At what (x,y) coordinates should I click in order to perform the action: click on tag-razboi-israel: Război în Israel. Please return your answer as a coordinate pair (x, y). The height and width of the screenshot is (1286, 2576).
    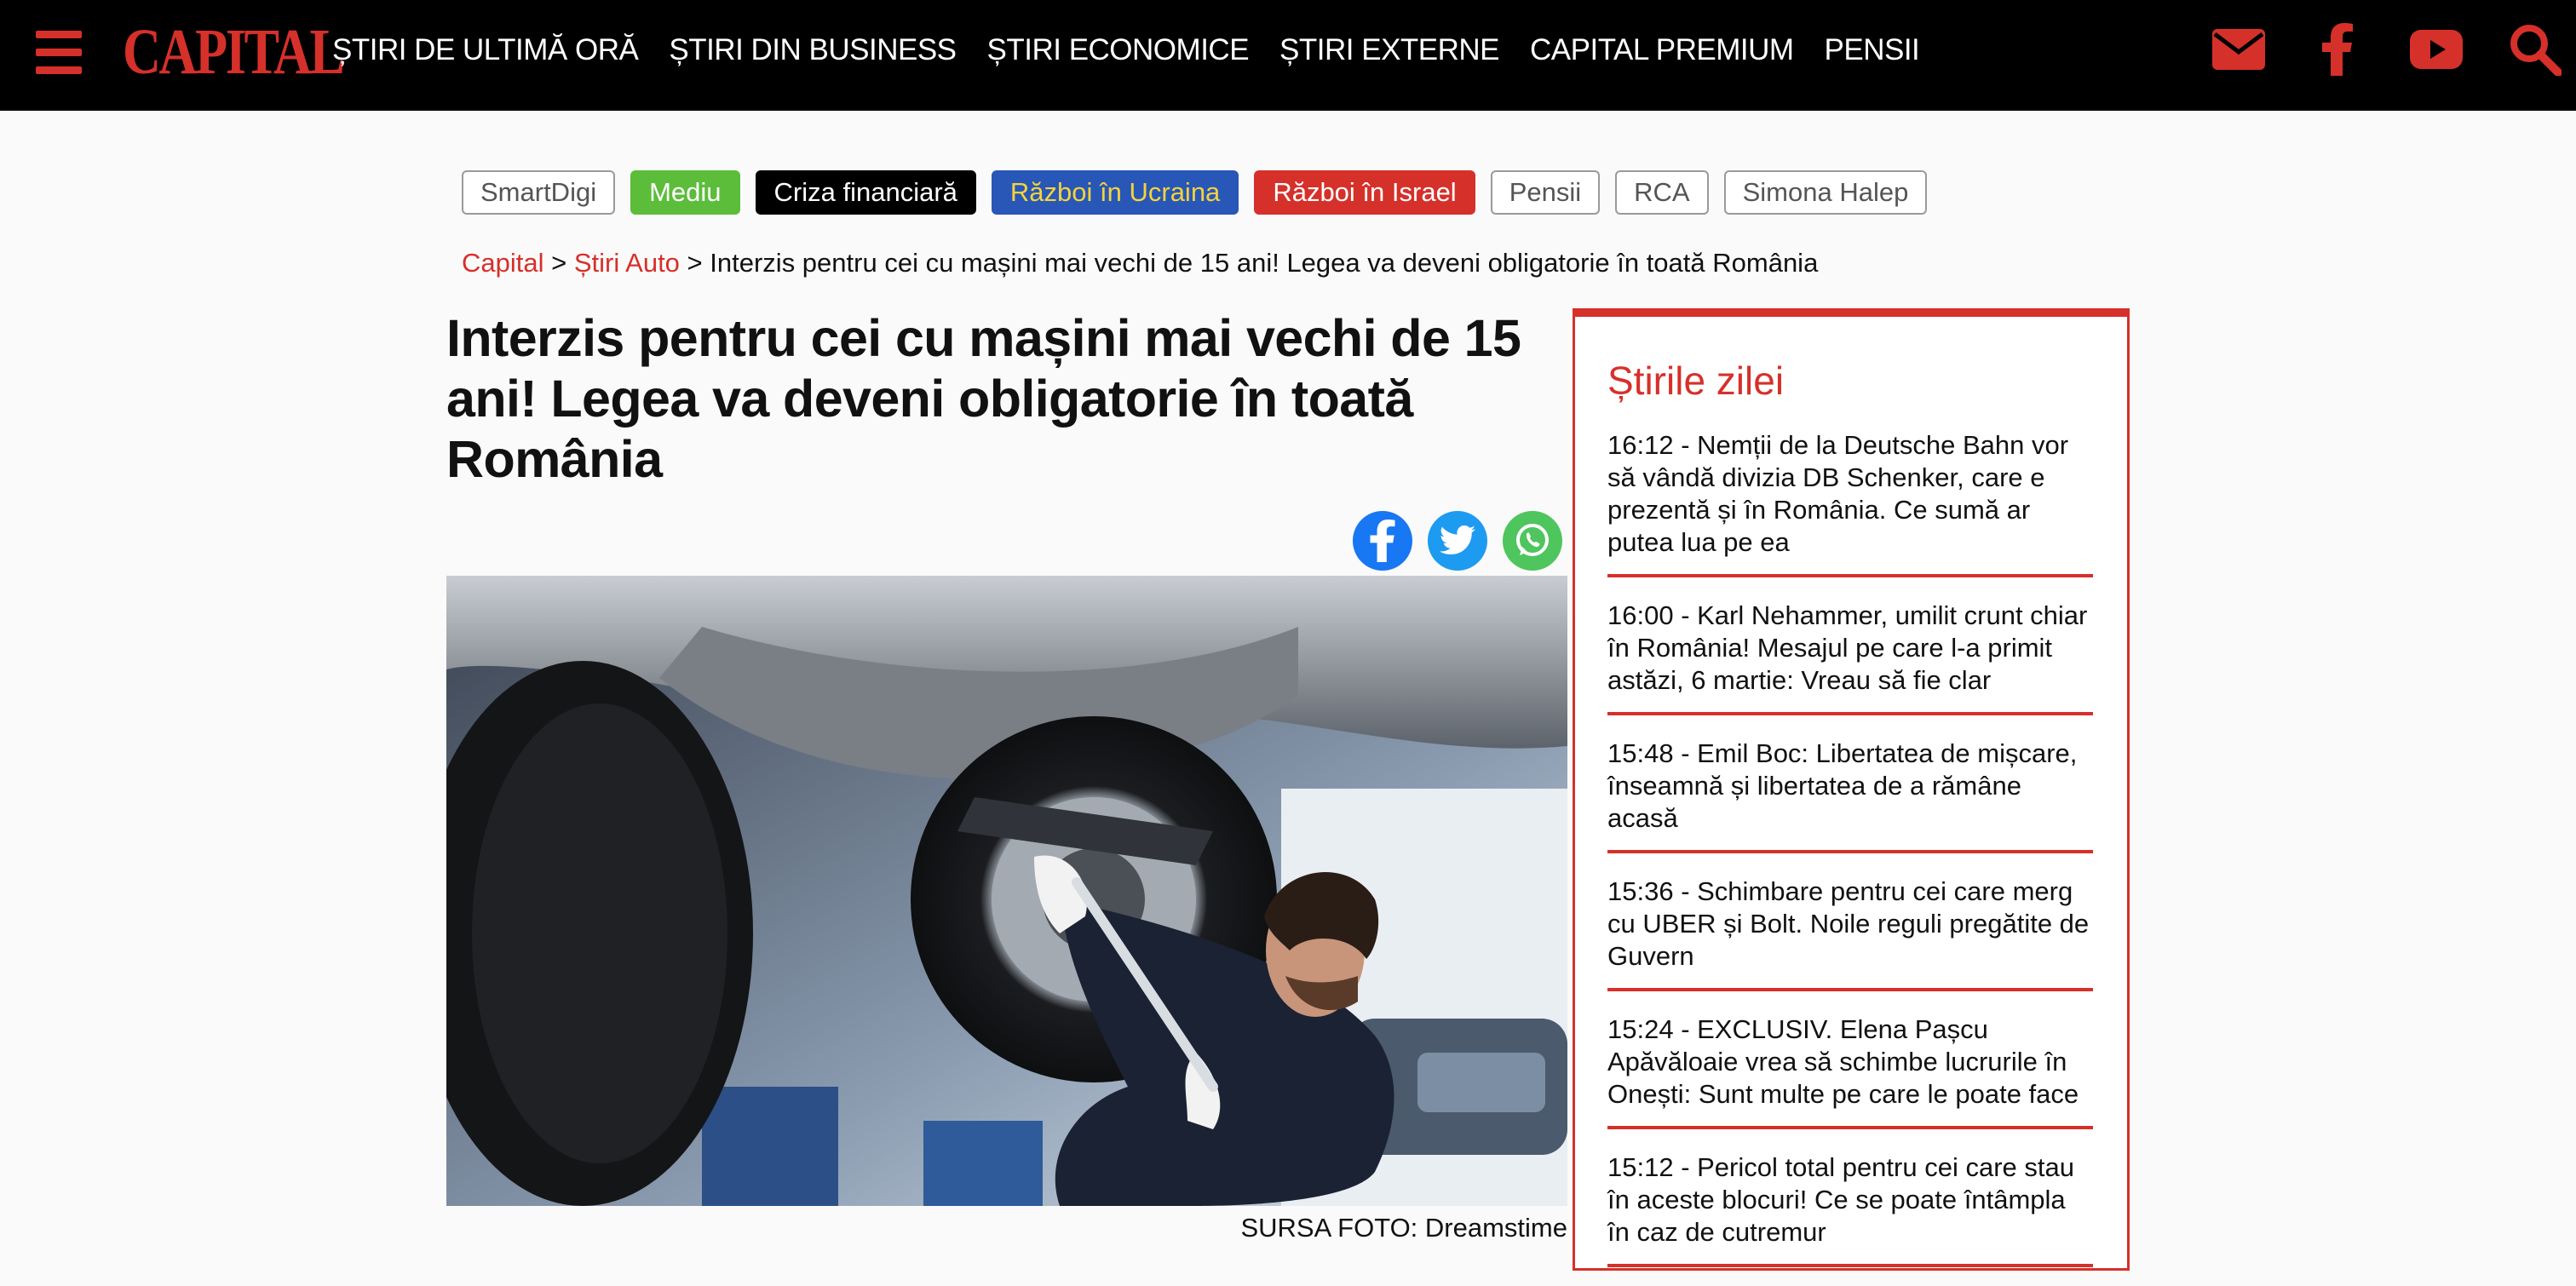
    Looking at the image, I should click on (1364, 193).